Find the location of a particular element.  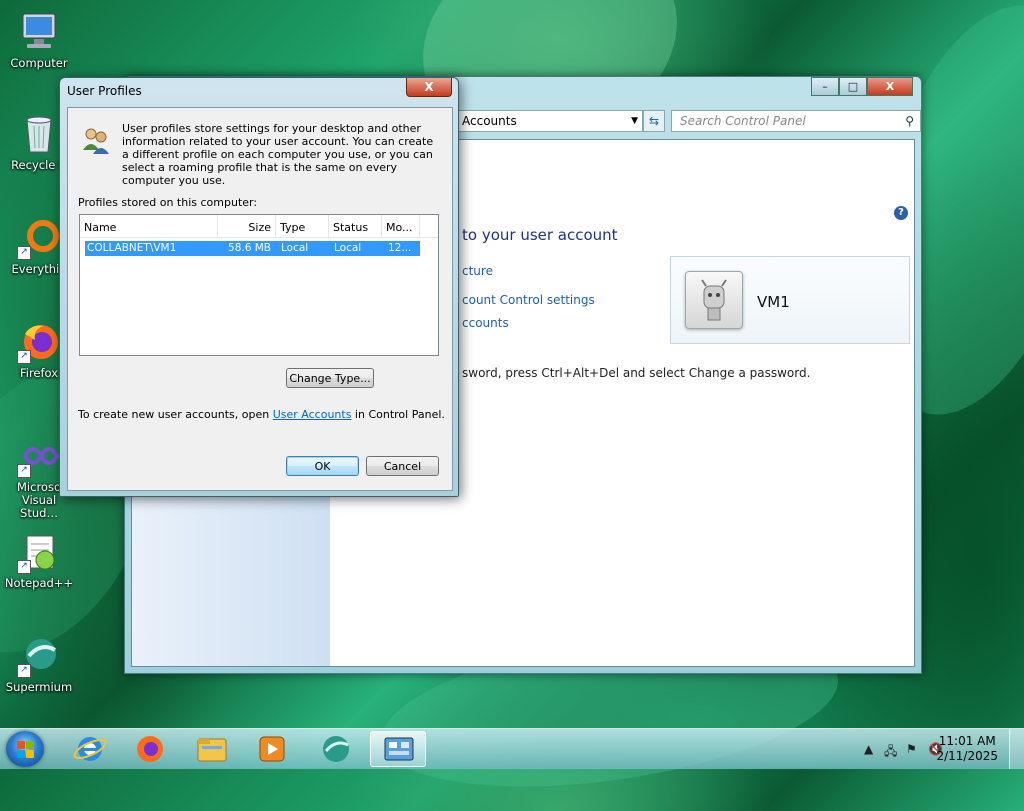

visual-studio-icon: ↗ is located at coordinates (39, 456).